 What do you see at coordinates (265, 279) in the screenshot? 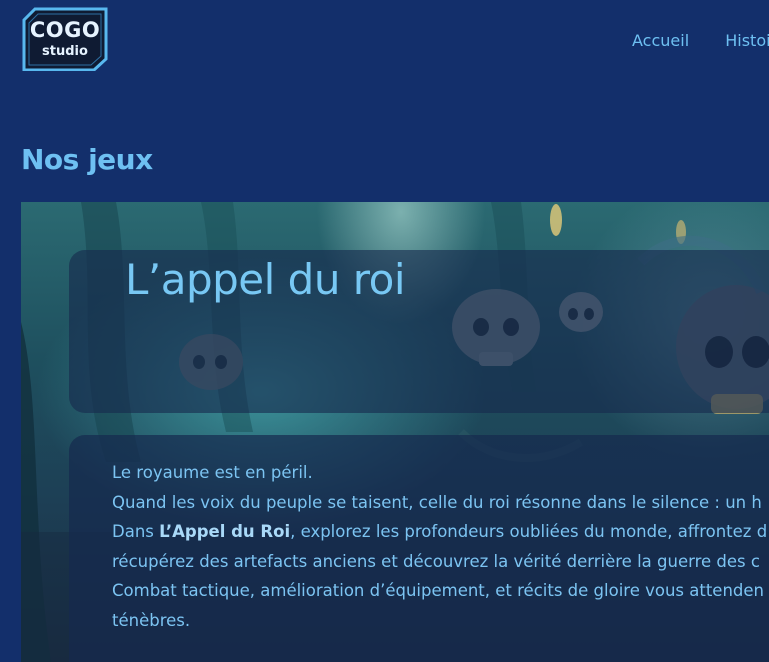
I see `game-title: L’appel du roi` at bounding box center [265, 279].